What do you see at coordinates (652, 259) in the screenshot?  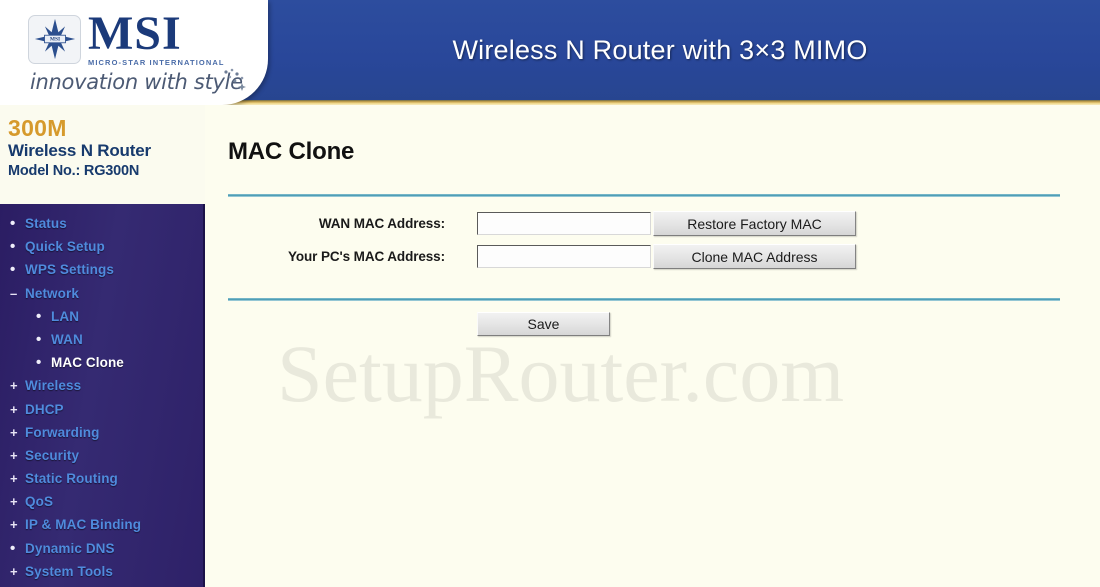 I see `form-row: Your PC's MAC Address: Clone MAC Address` at bounding box center [652, 259].